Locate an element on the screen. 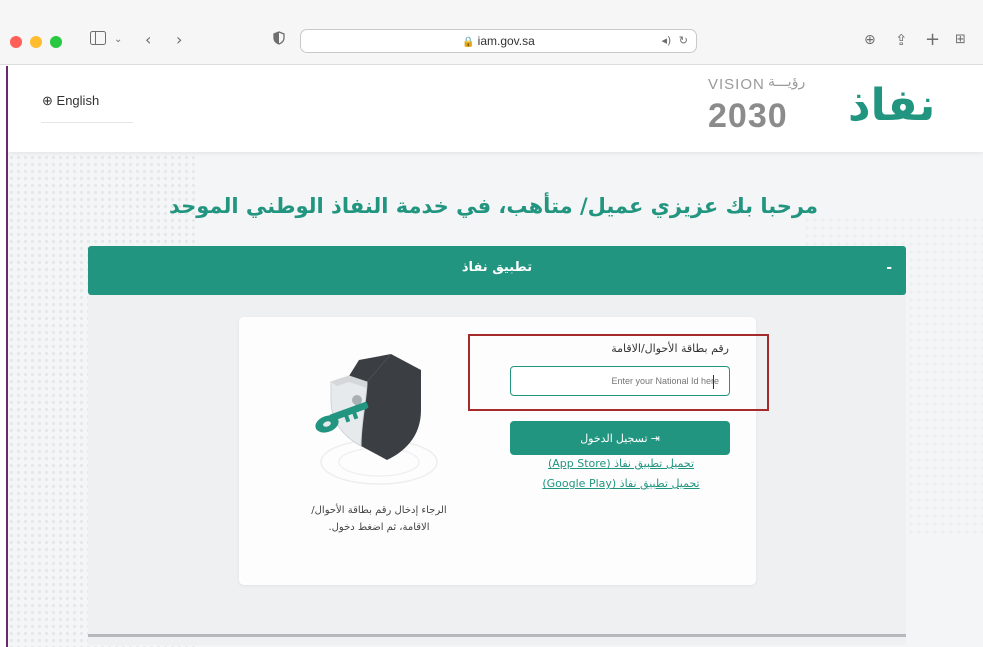 The height and width of the screenshot is (647, 983). language-divider is located at coordinates (87, 122).